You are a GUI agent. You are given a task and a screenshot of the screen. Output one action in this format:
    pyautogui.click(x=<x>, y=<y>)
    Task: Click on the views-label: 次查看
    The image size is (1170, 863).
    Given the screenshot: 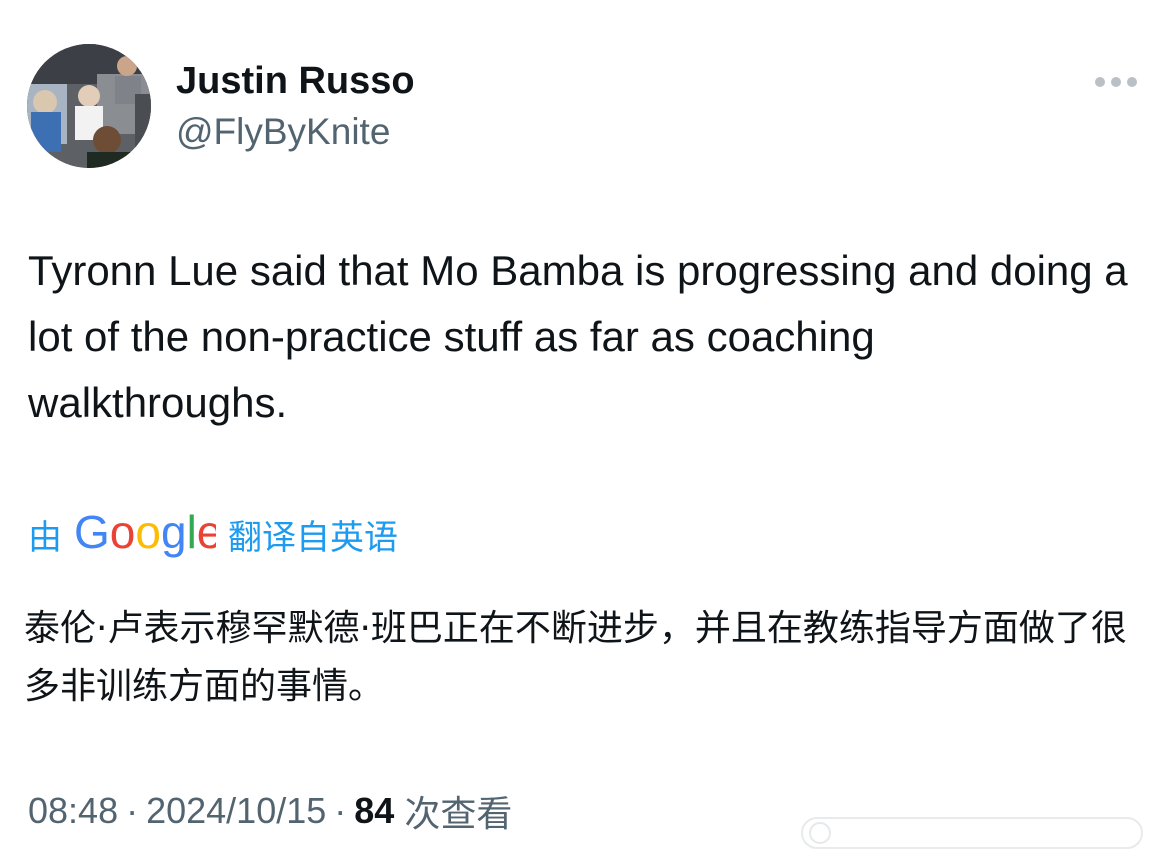 What is the action you would take?
    pyautogui.click(x=458, y=814)
    